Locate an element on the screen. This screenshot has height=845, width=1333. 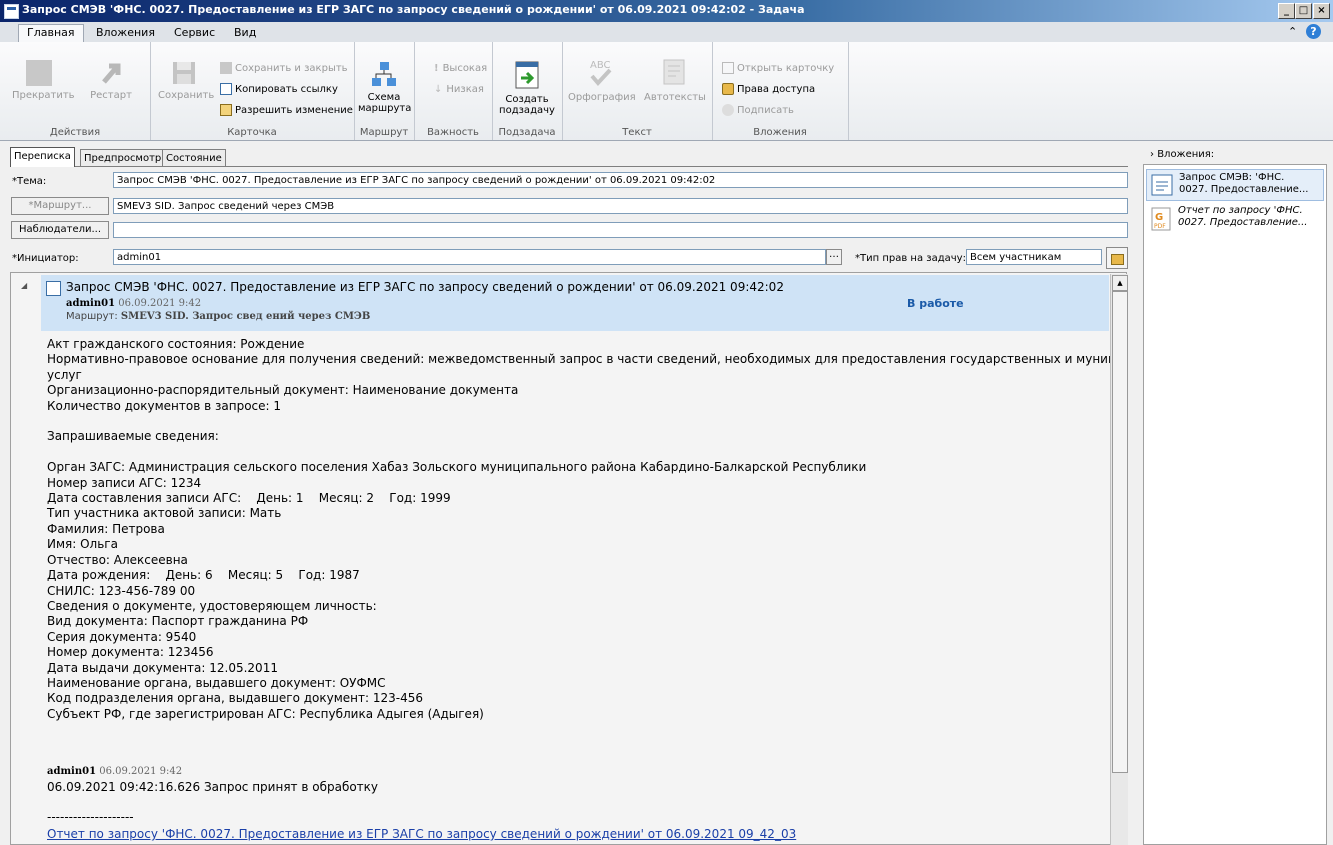
group-label-text: Текст is located at coordinates (637, 132).